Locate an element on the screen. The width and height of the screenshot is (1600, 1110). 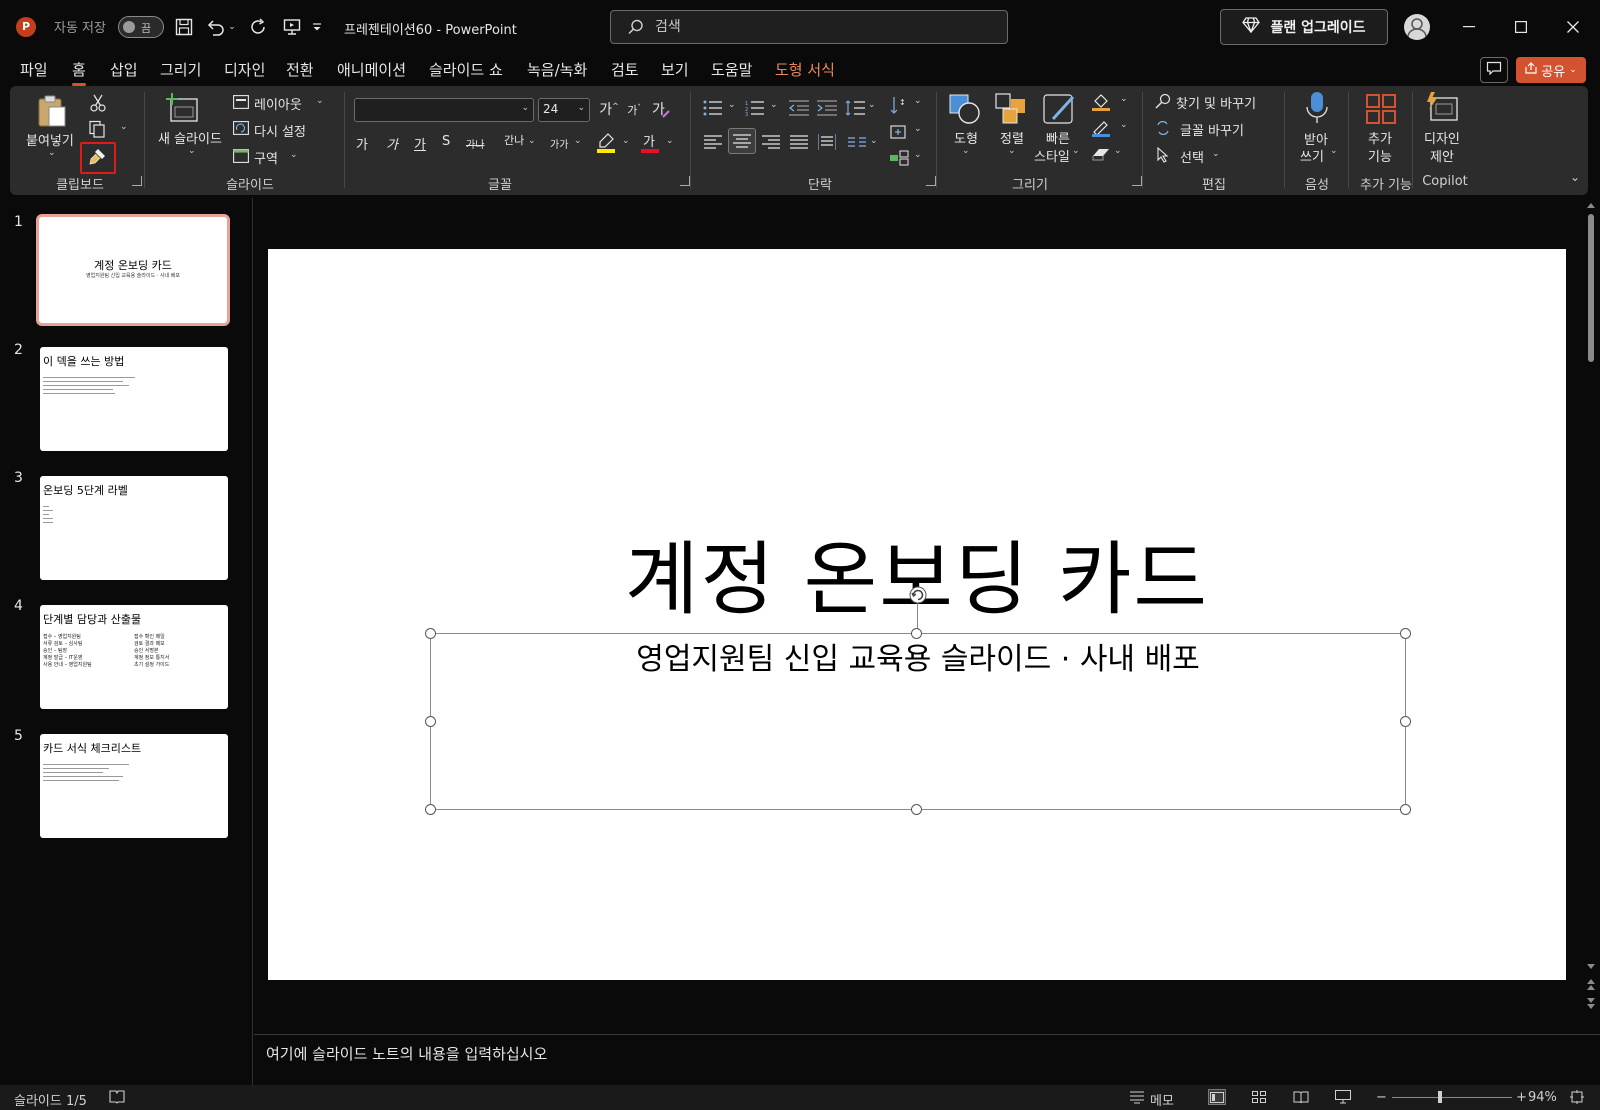
tab-help: 도움말 is located at coordinates (731, 69).